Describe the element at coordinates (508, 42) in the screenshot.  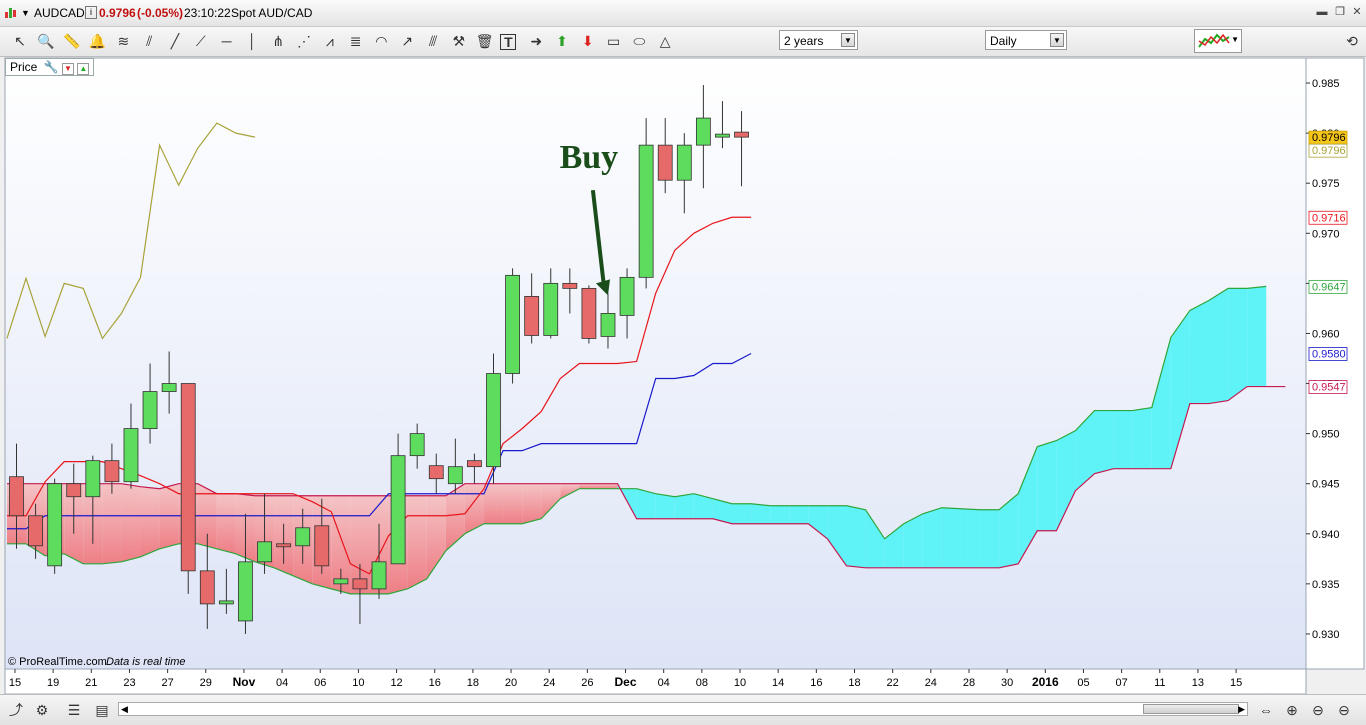
I see `text-icon: T` at that location.